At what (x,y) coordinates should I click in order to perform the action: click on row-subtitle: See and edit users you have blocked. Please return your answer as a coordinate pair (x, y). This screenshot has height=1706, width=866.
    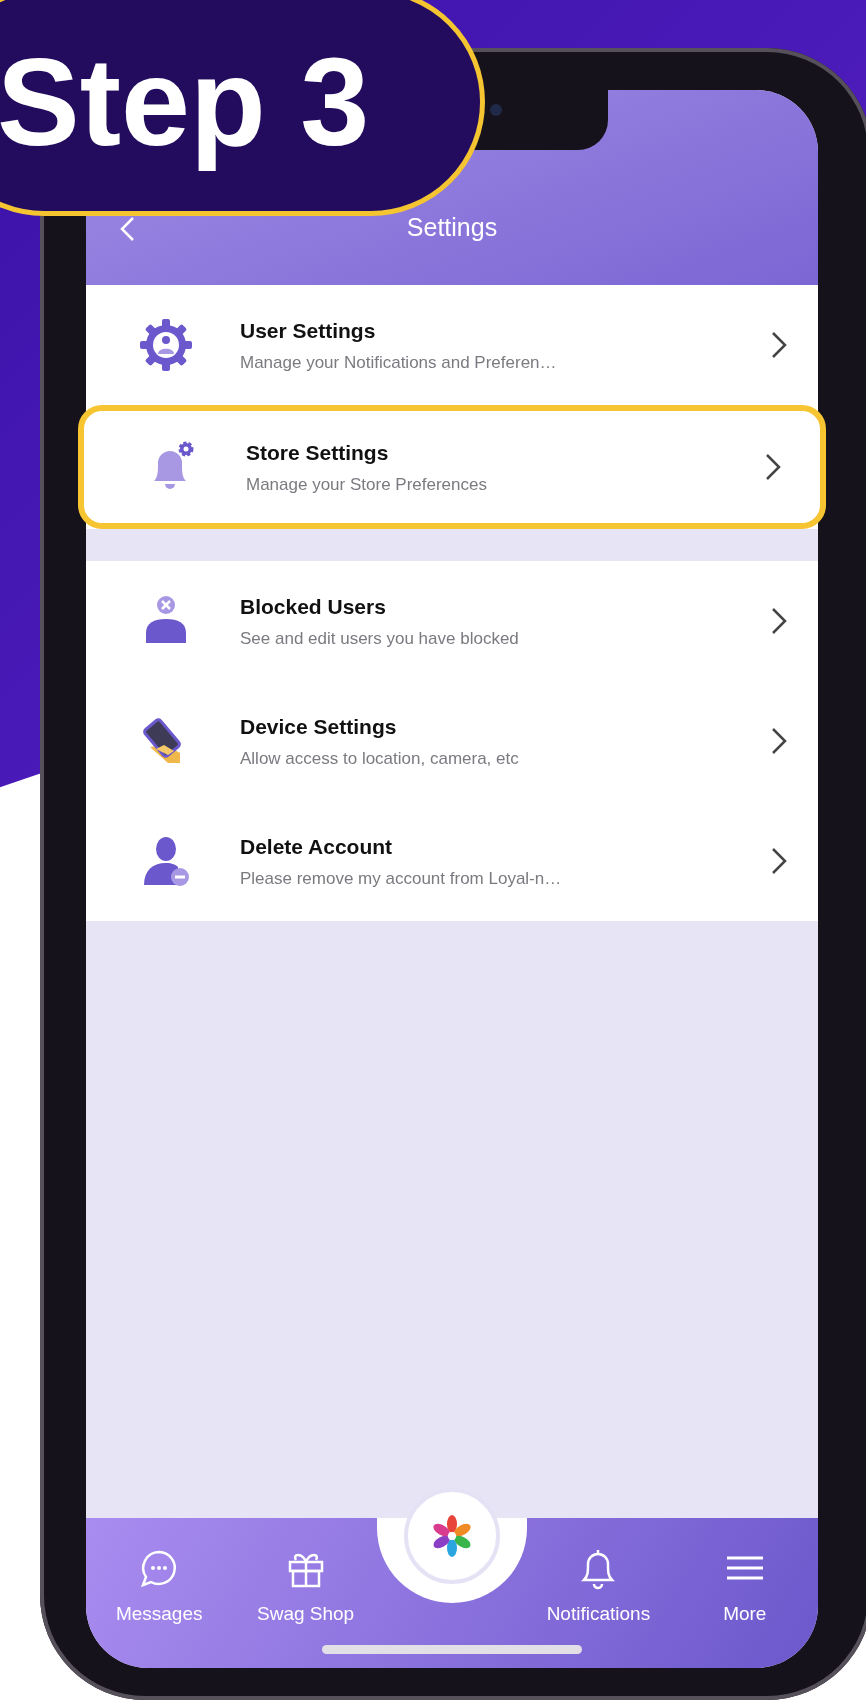
    Looking at the image, I should click on (379, 639).